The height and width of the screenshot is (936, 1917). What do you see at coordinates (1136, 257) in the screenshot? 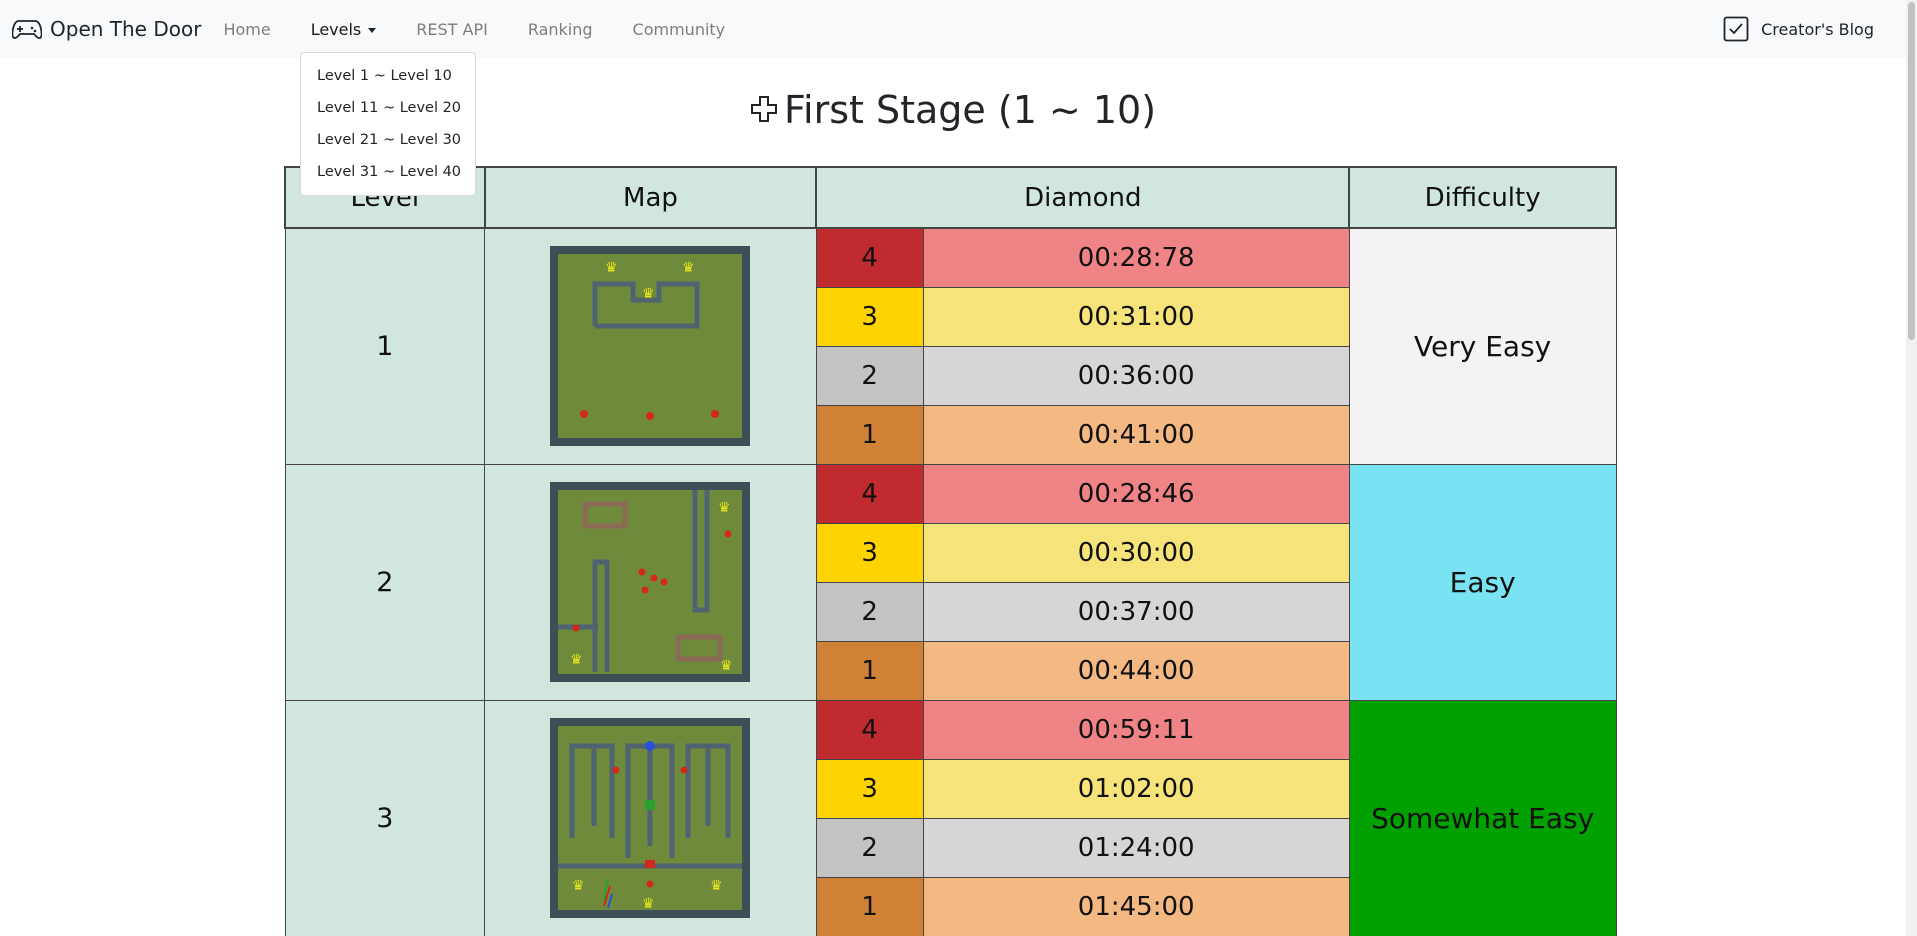
I see `diamond-time: 00:28:78` at bounding box center [1136, 257].